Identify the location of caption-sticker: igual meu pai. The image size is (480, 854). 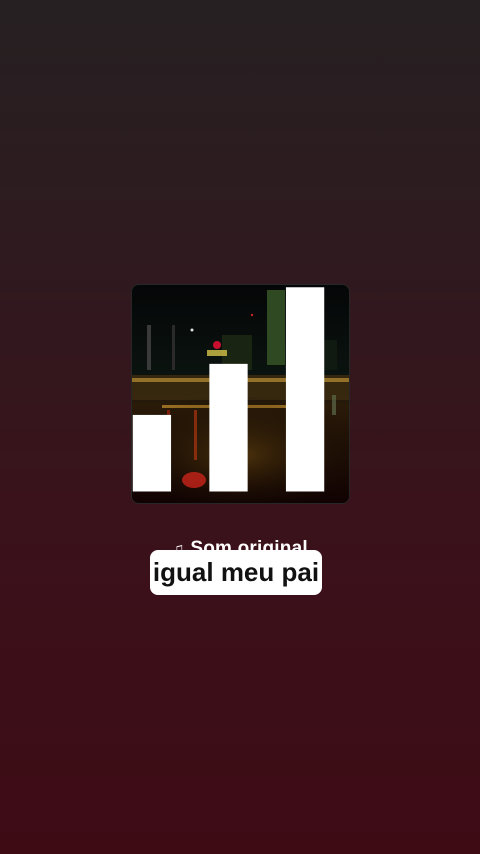
(236, 572).